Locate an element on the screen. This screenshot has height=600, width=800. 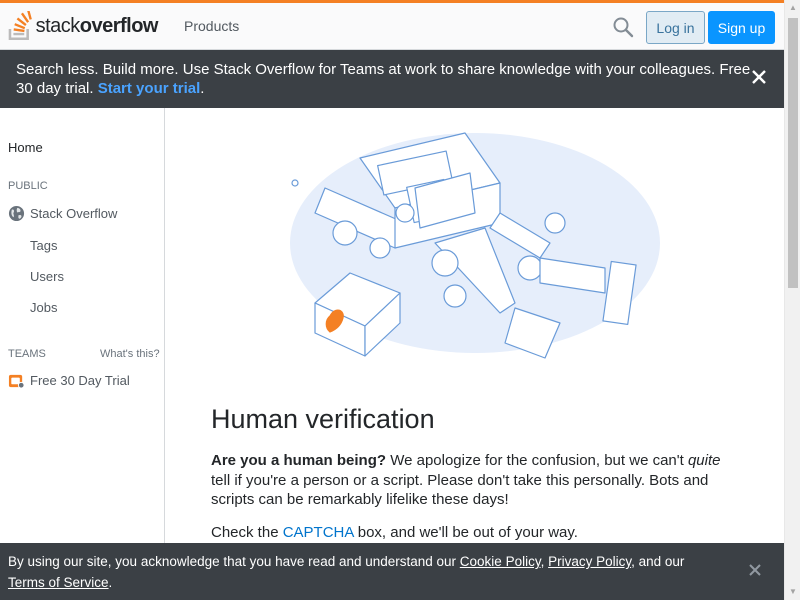
terms-of-service-link: Terms of Service is located at coordinates (58, 582).